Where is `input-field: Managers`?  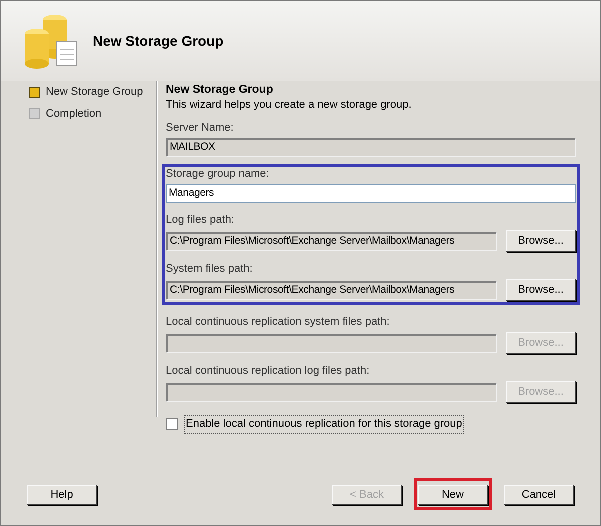
input-field: Managers is located at coordinates (371, 193).